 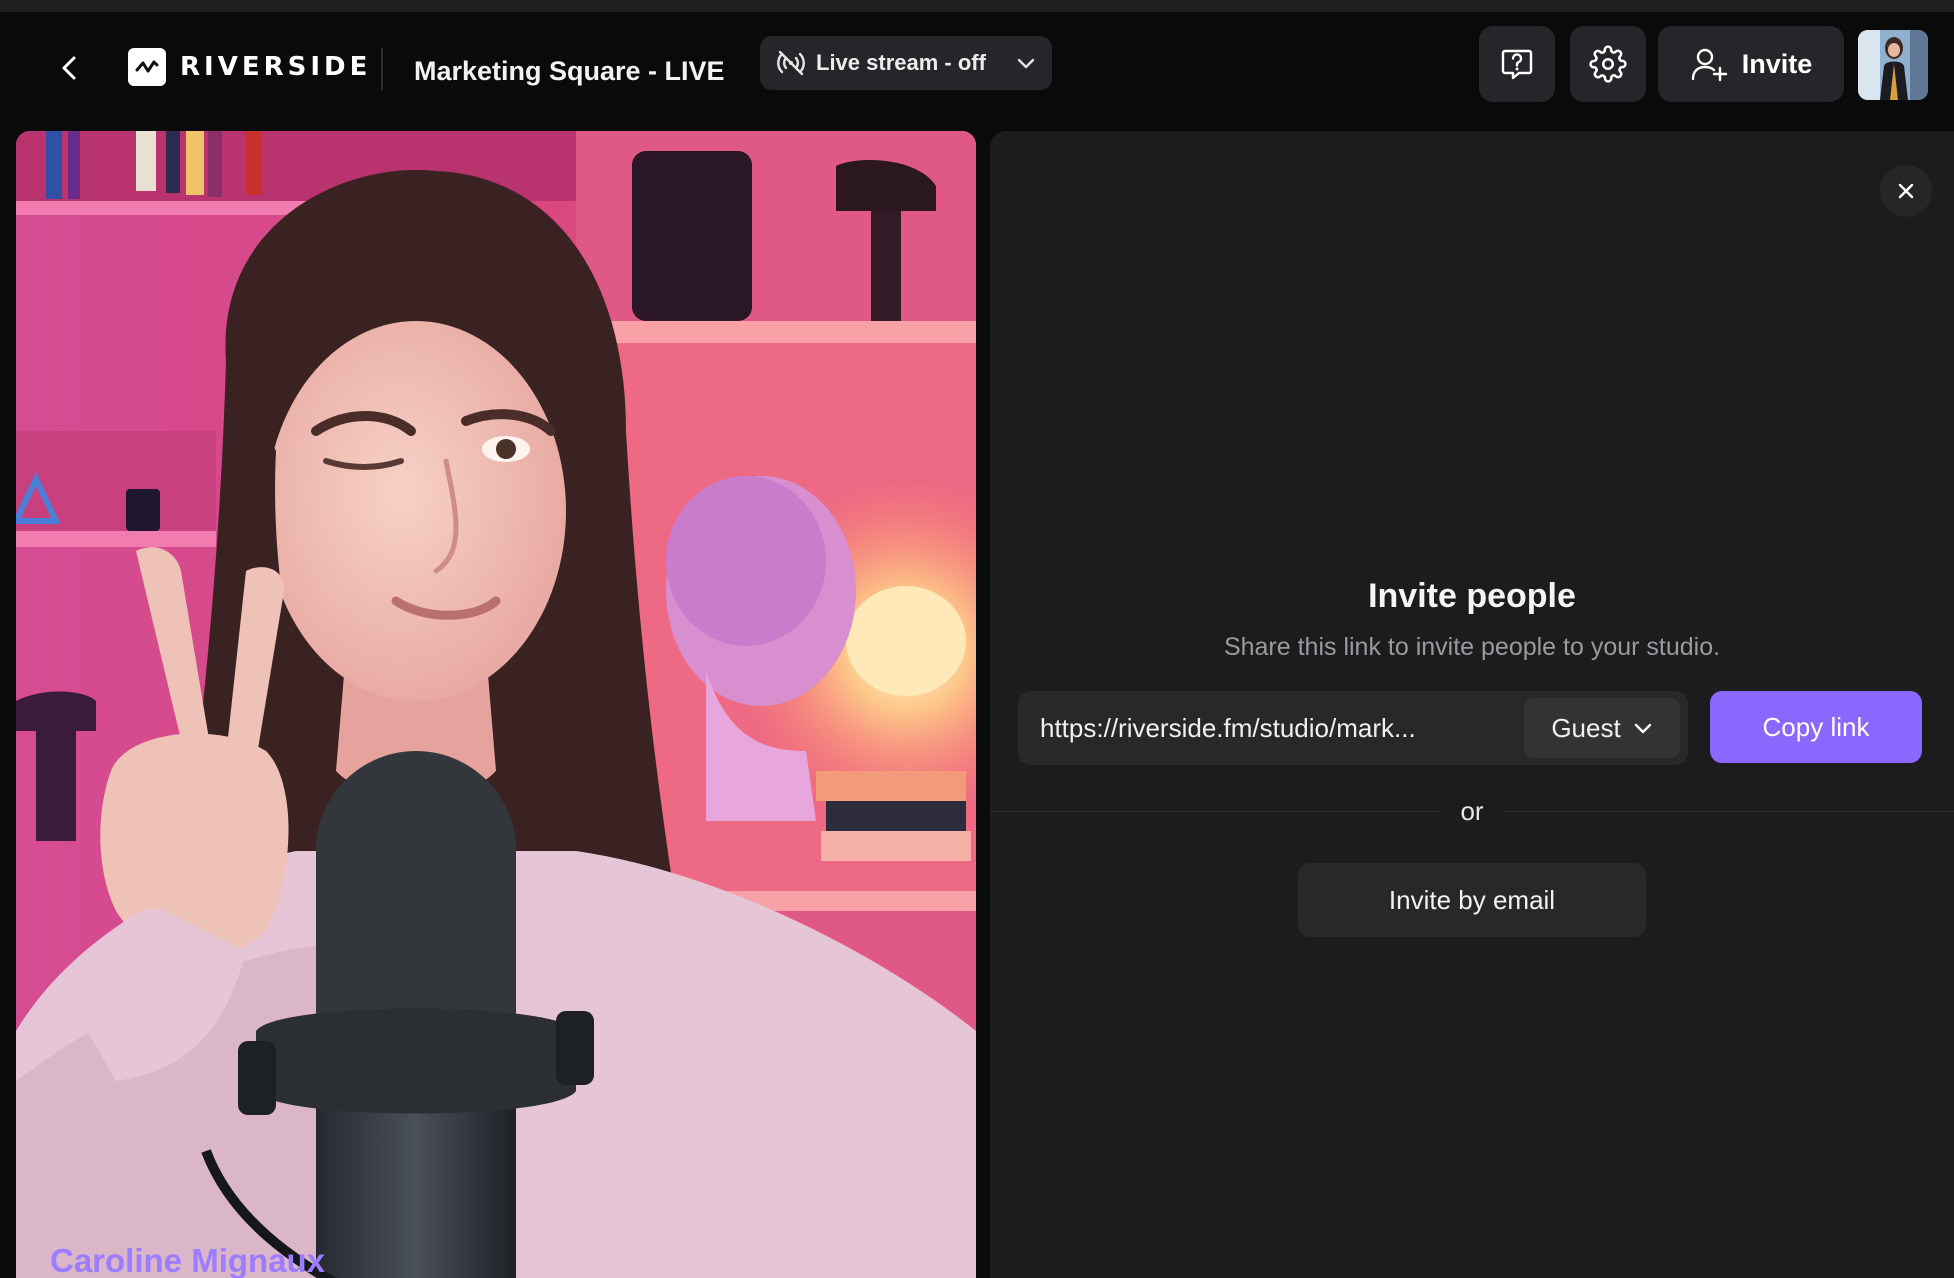 I want to click on brand-name: RIVERSIDE, so click(x=276, y=67).